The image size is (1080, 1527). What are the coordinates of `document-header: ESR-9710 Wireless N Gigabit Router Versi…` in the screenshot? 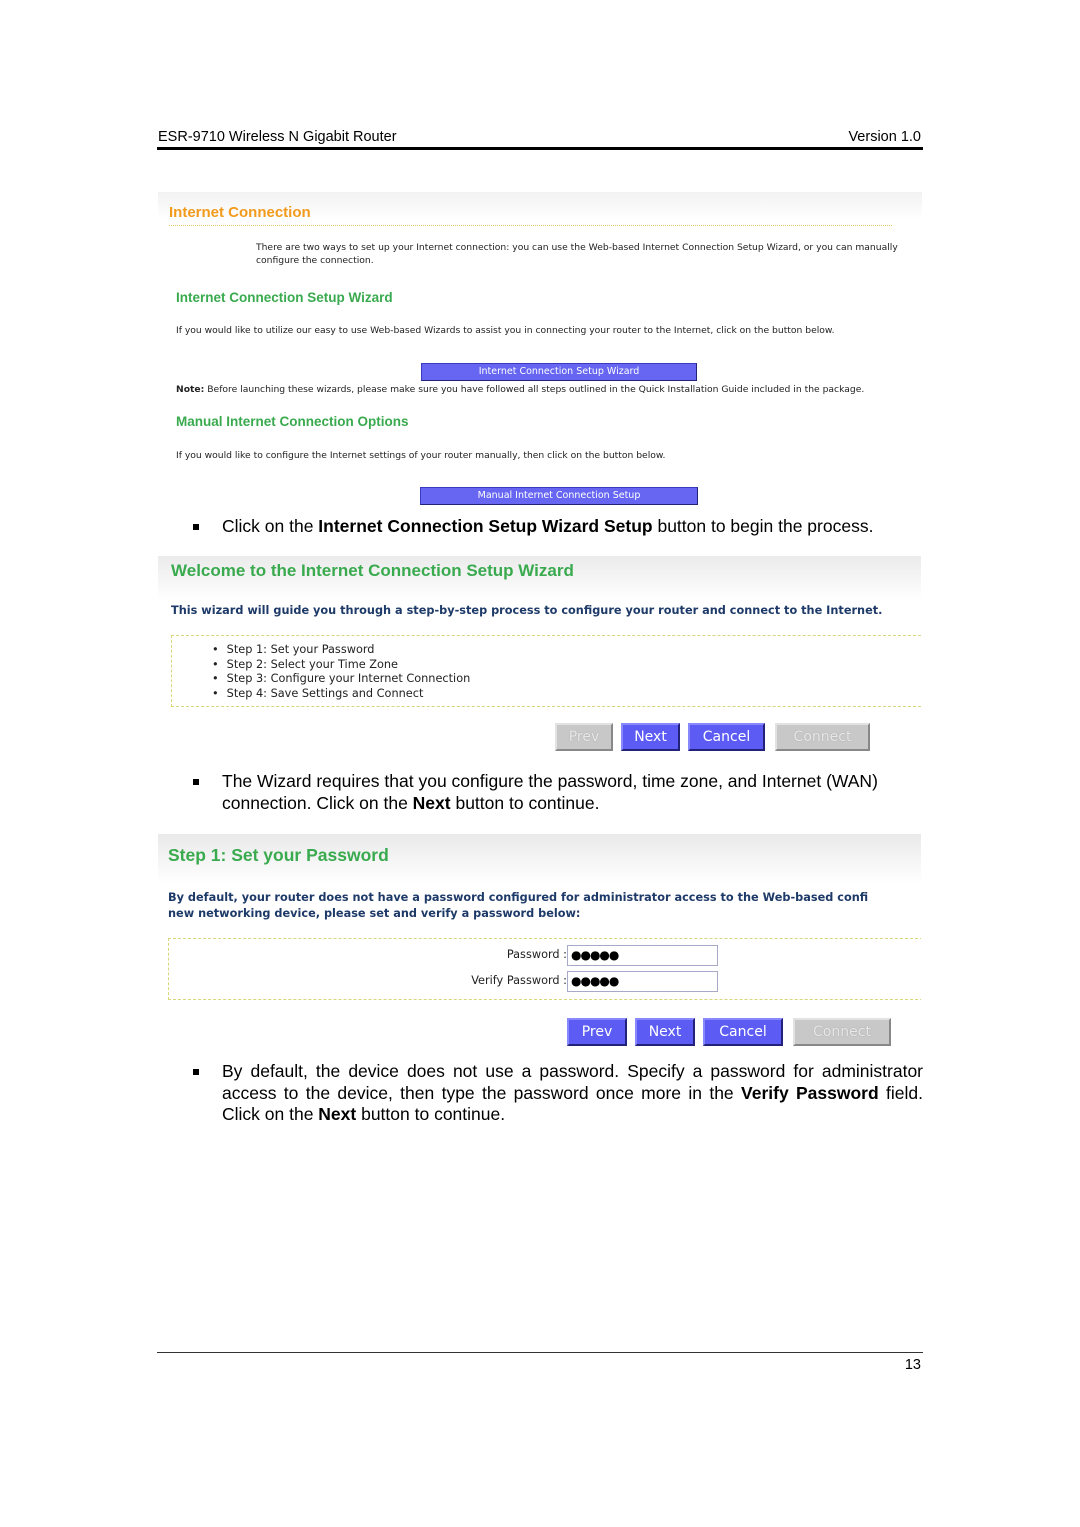 It's located at (540, 139).